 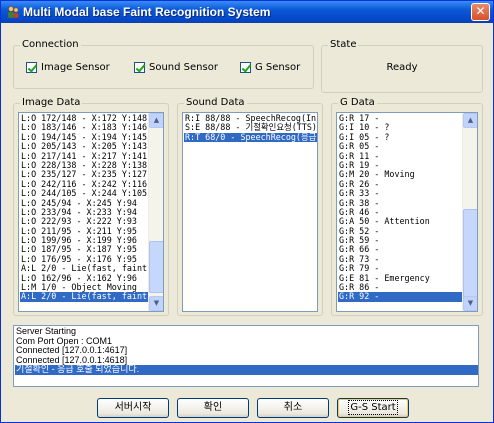 What do you see at coordinates (278, 67) in the screenshot?
I see `g-sensor-label: G Sensor` at bounding box center [278, 67].